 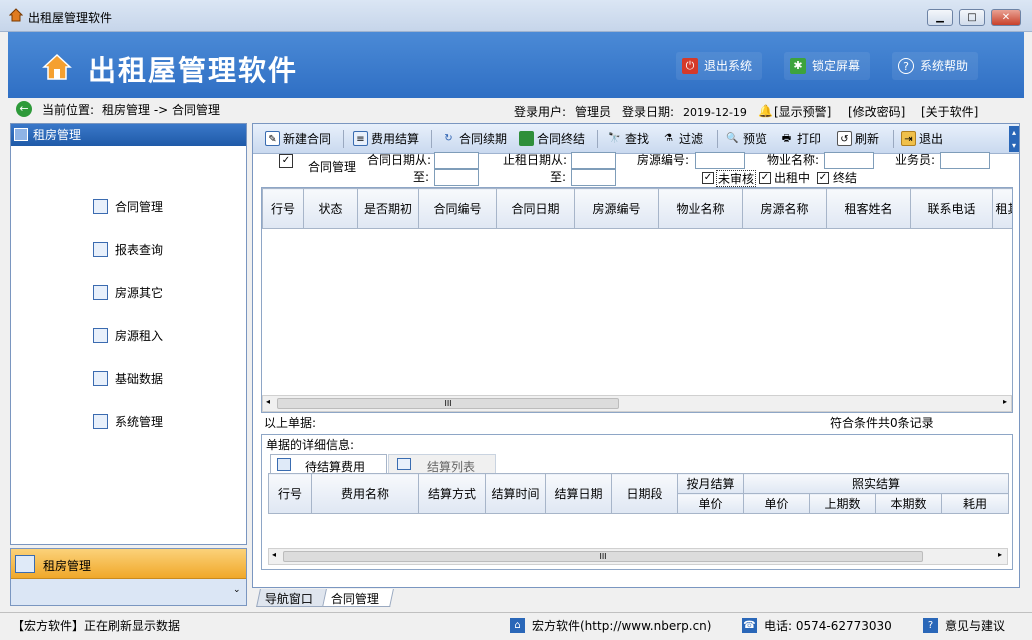 What do you see at coordinates (637, 403) in the screenshot?
I see `contract-grid-hscroll: ◂ III ▸` at bounding box center [637, 403].